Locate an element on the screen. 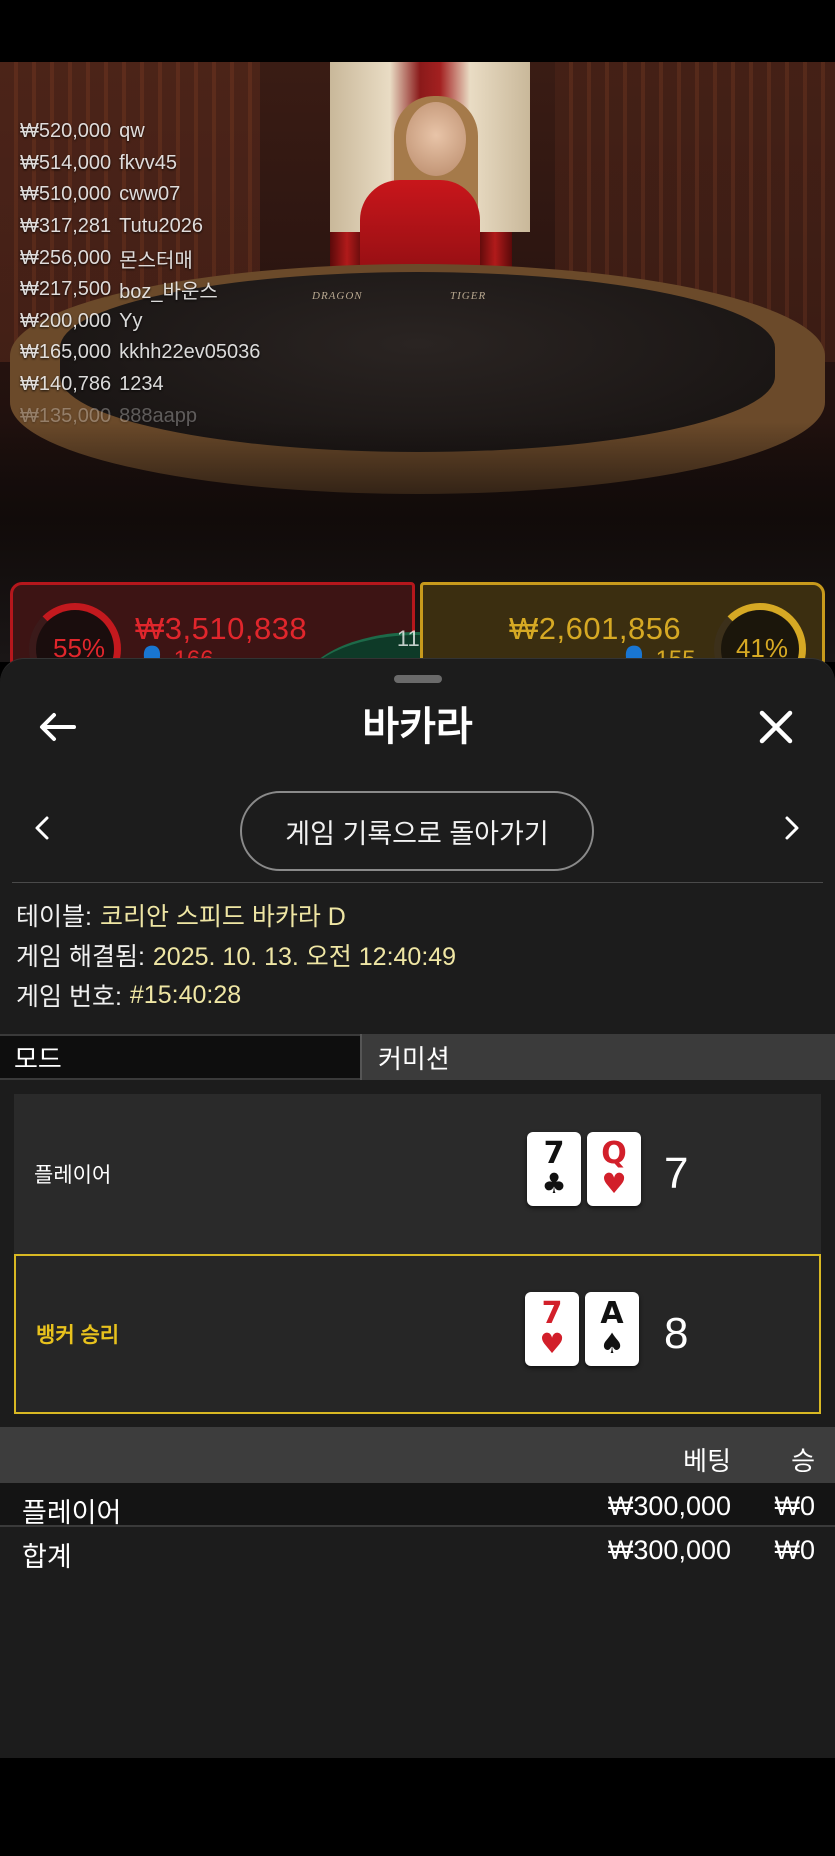  leaderboard-user: Tutu2026 is located at coordinates (161, 226).